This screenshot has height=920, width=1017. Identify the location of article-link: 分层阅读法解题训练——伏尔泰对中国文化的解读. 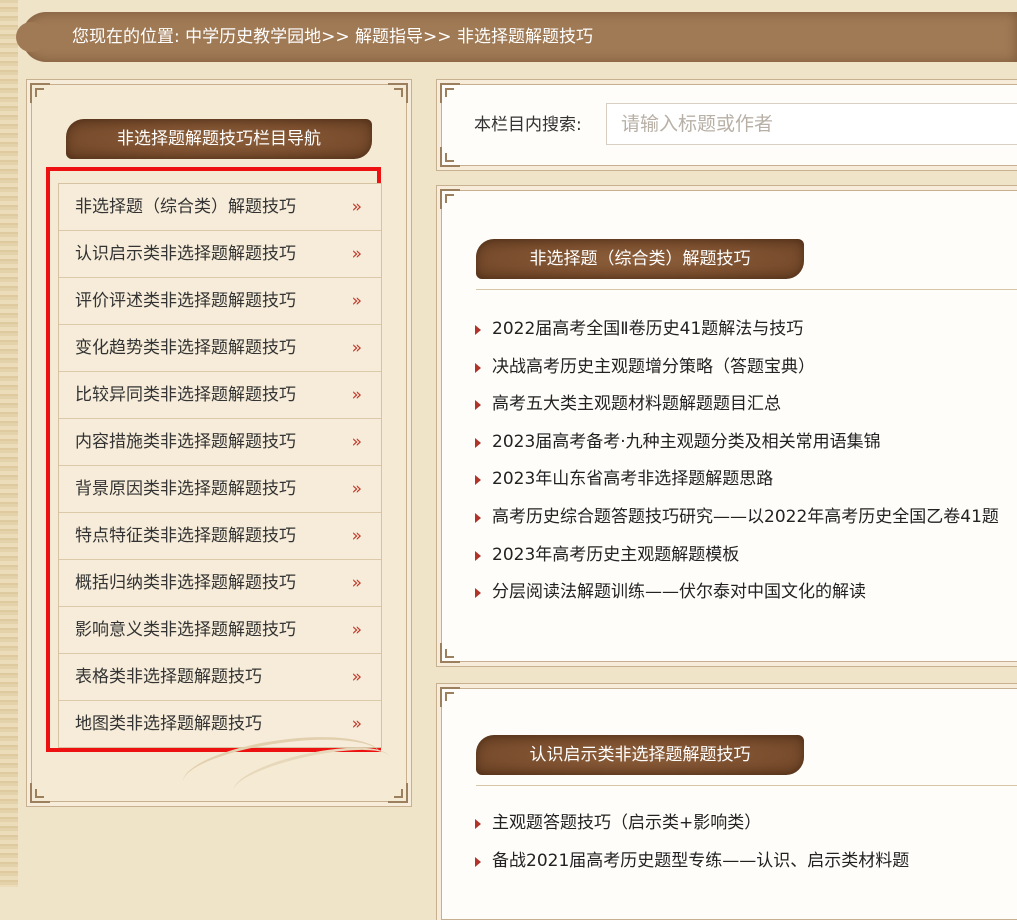
(744, 593).